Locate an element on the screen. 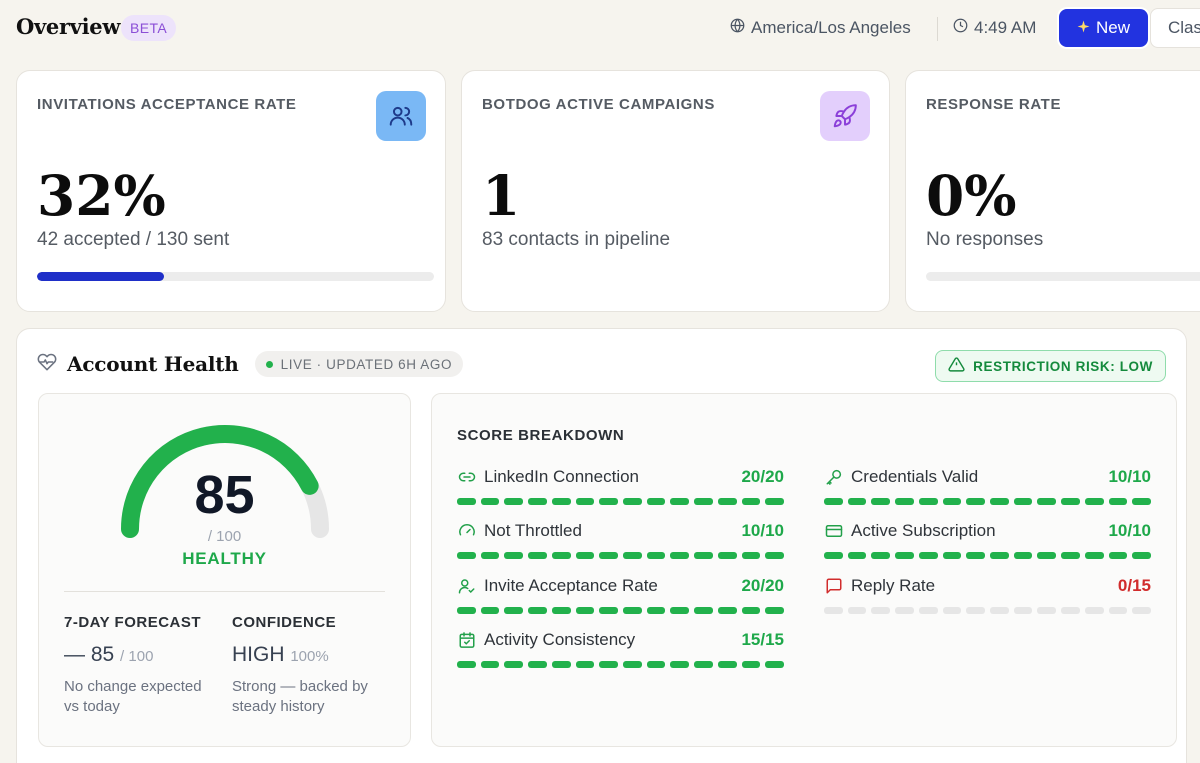 The width and height of the screenshot is (1200, 763). timezone-display: America/Los Angeles is located at coordinates (820, 28).